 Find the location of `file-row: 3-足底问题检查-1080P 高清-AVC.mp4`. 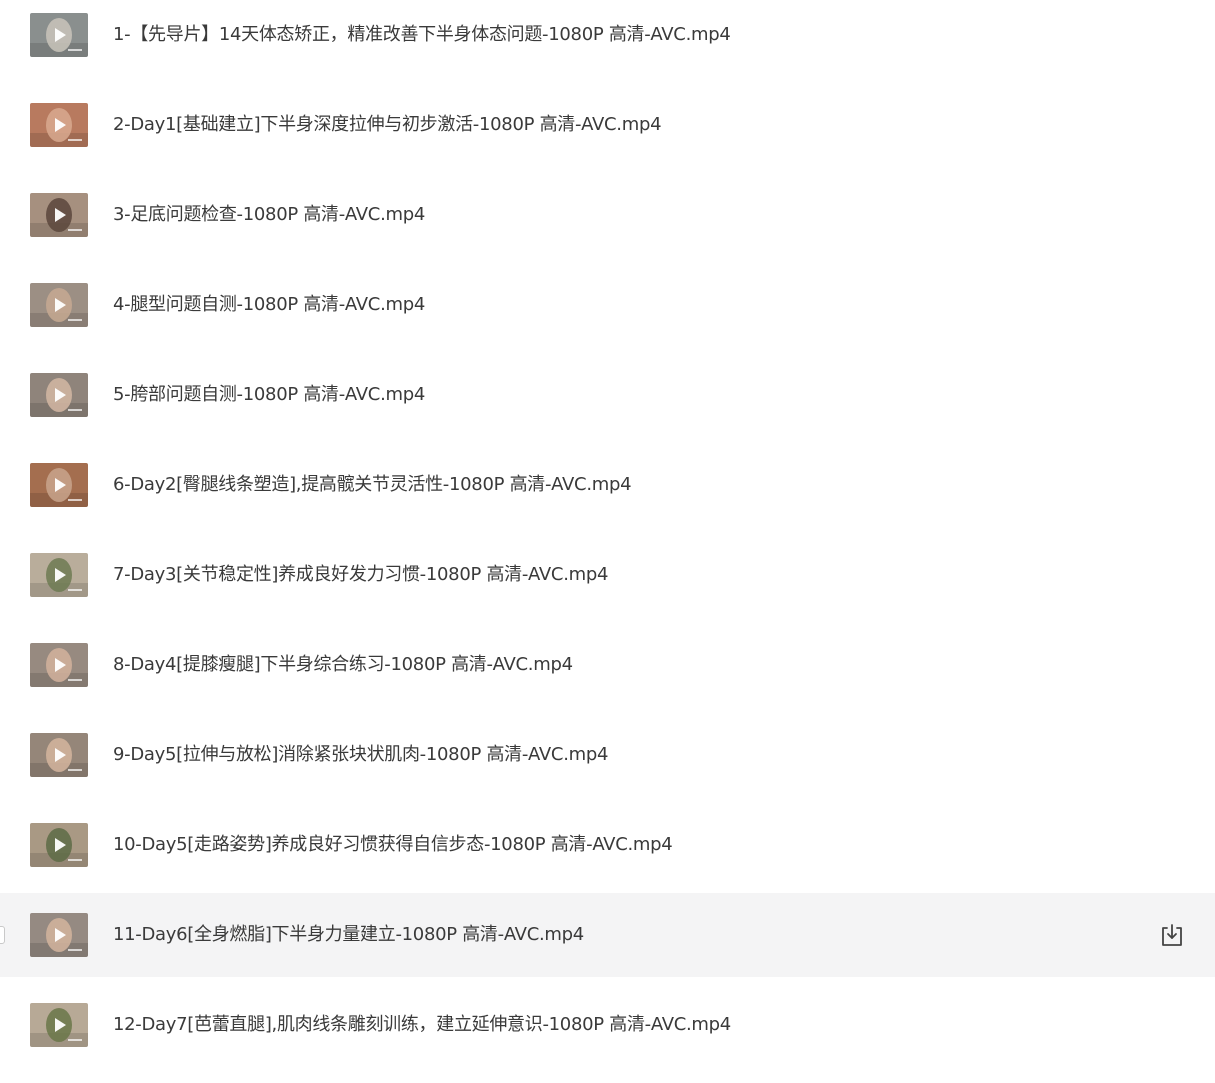

file-row: 3-足底问题检查-1080P 高清-AVC.mp4 is located at coordinates (607, 215).